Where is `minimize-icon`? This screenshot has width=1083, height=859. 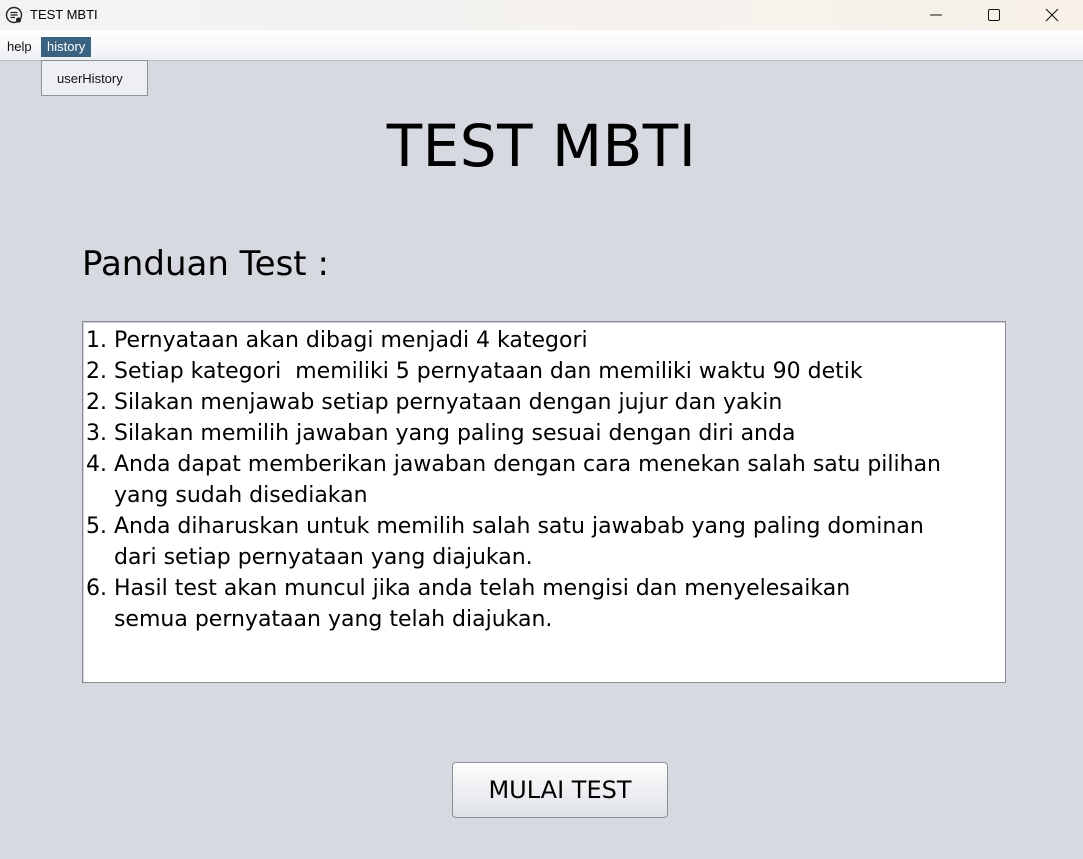 minimize-icon is located at coordinates (936, 15).